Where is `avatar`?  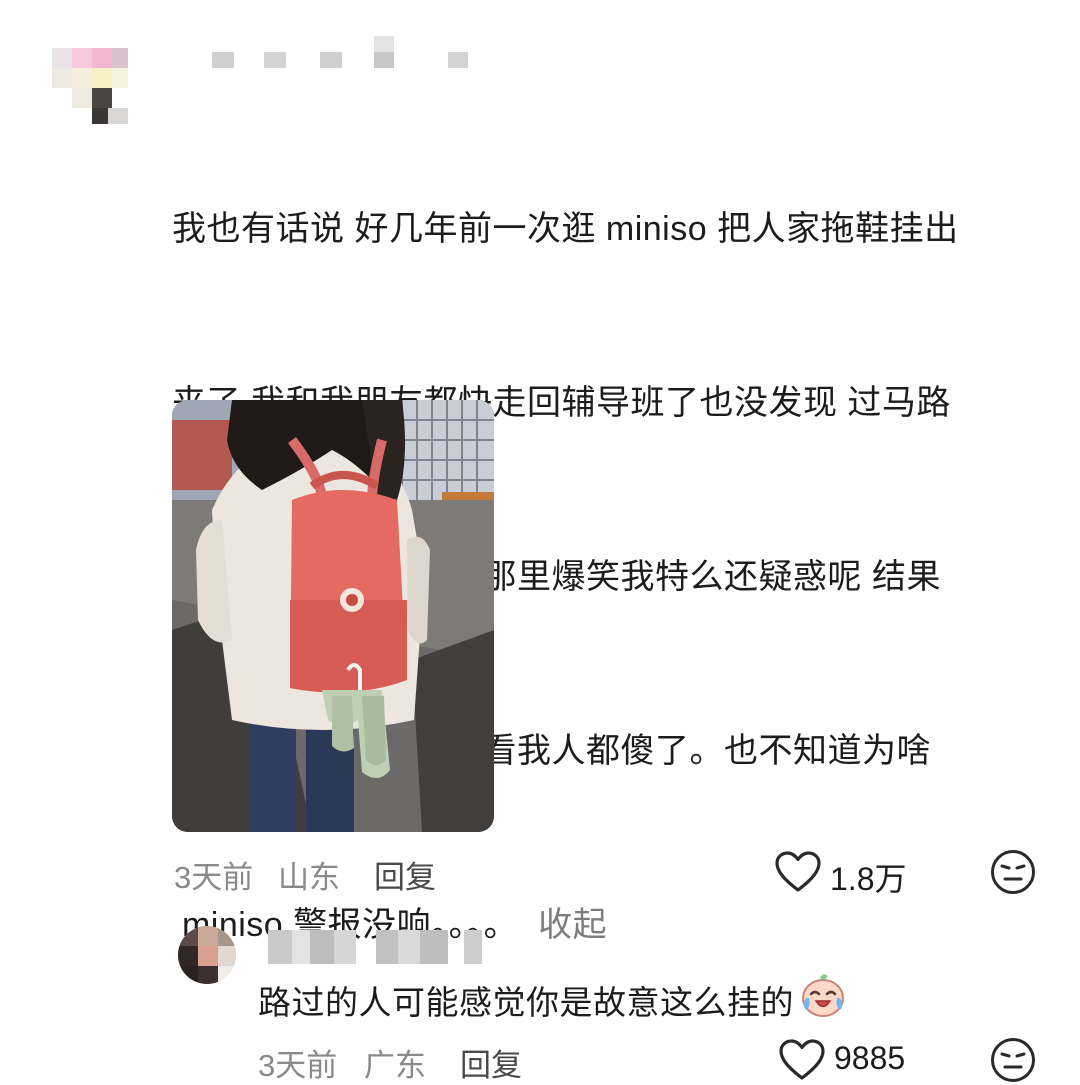
avatar is located at coordinates (90, 86).